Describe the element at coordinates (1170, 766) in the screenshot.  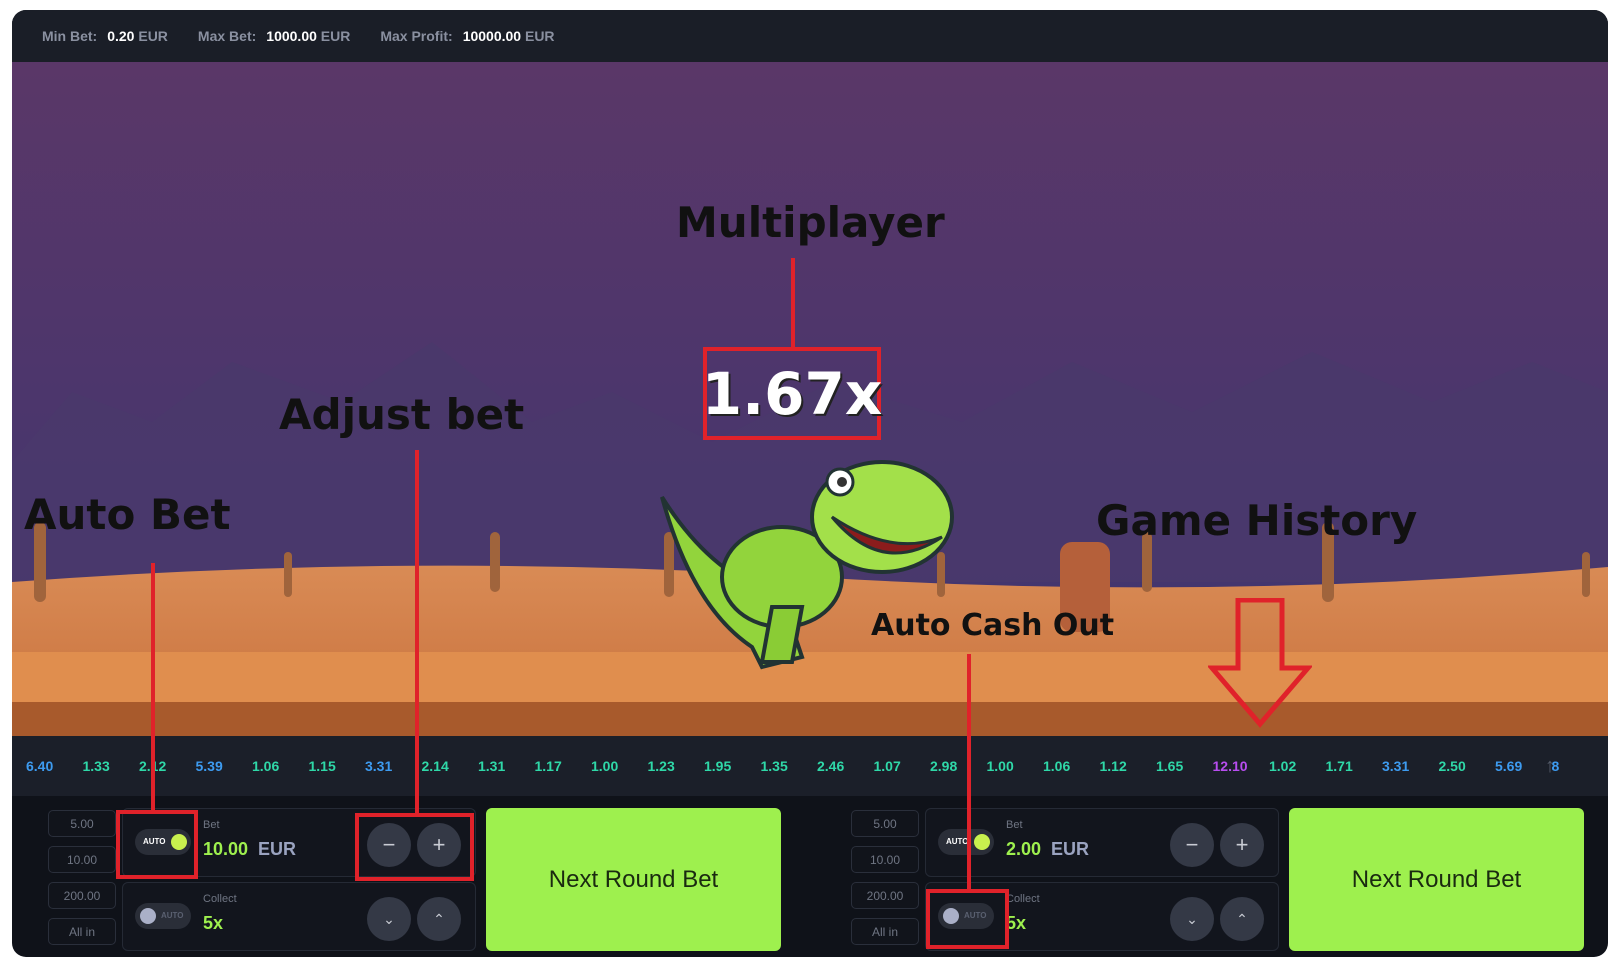
I see `history-multiplier: 1.65` at that location.